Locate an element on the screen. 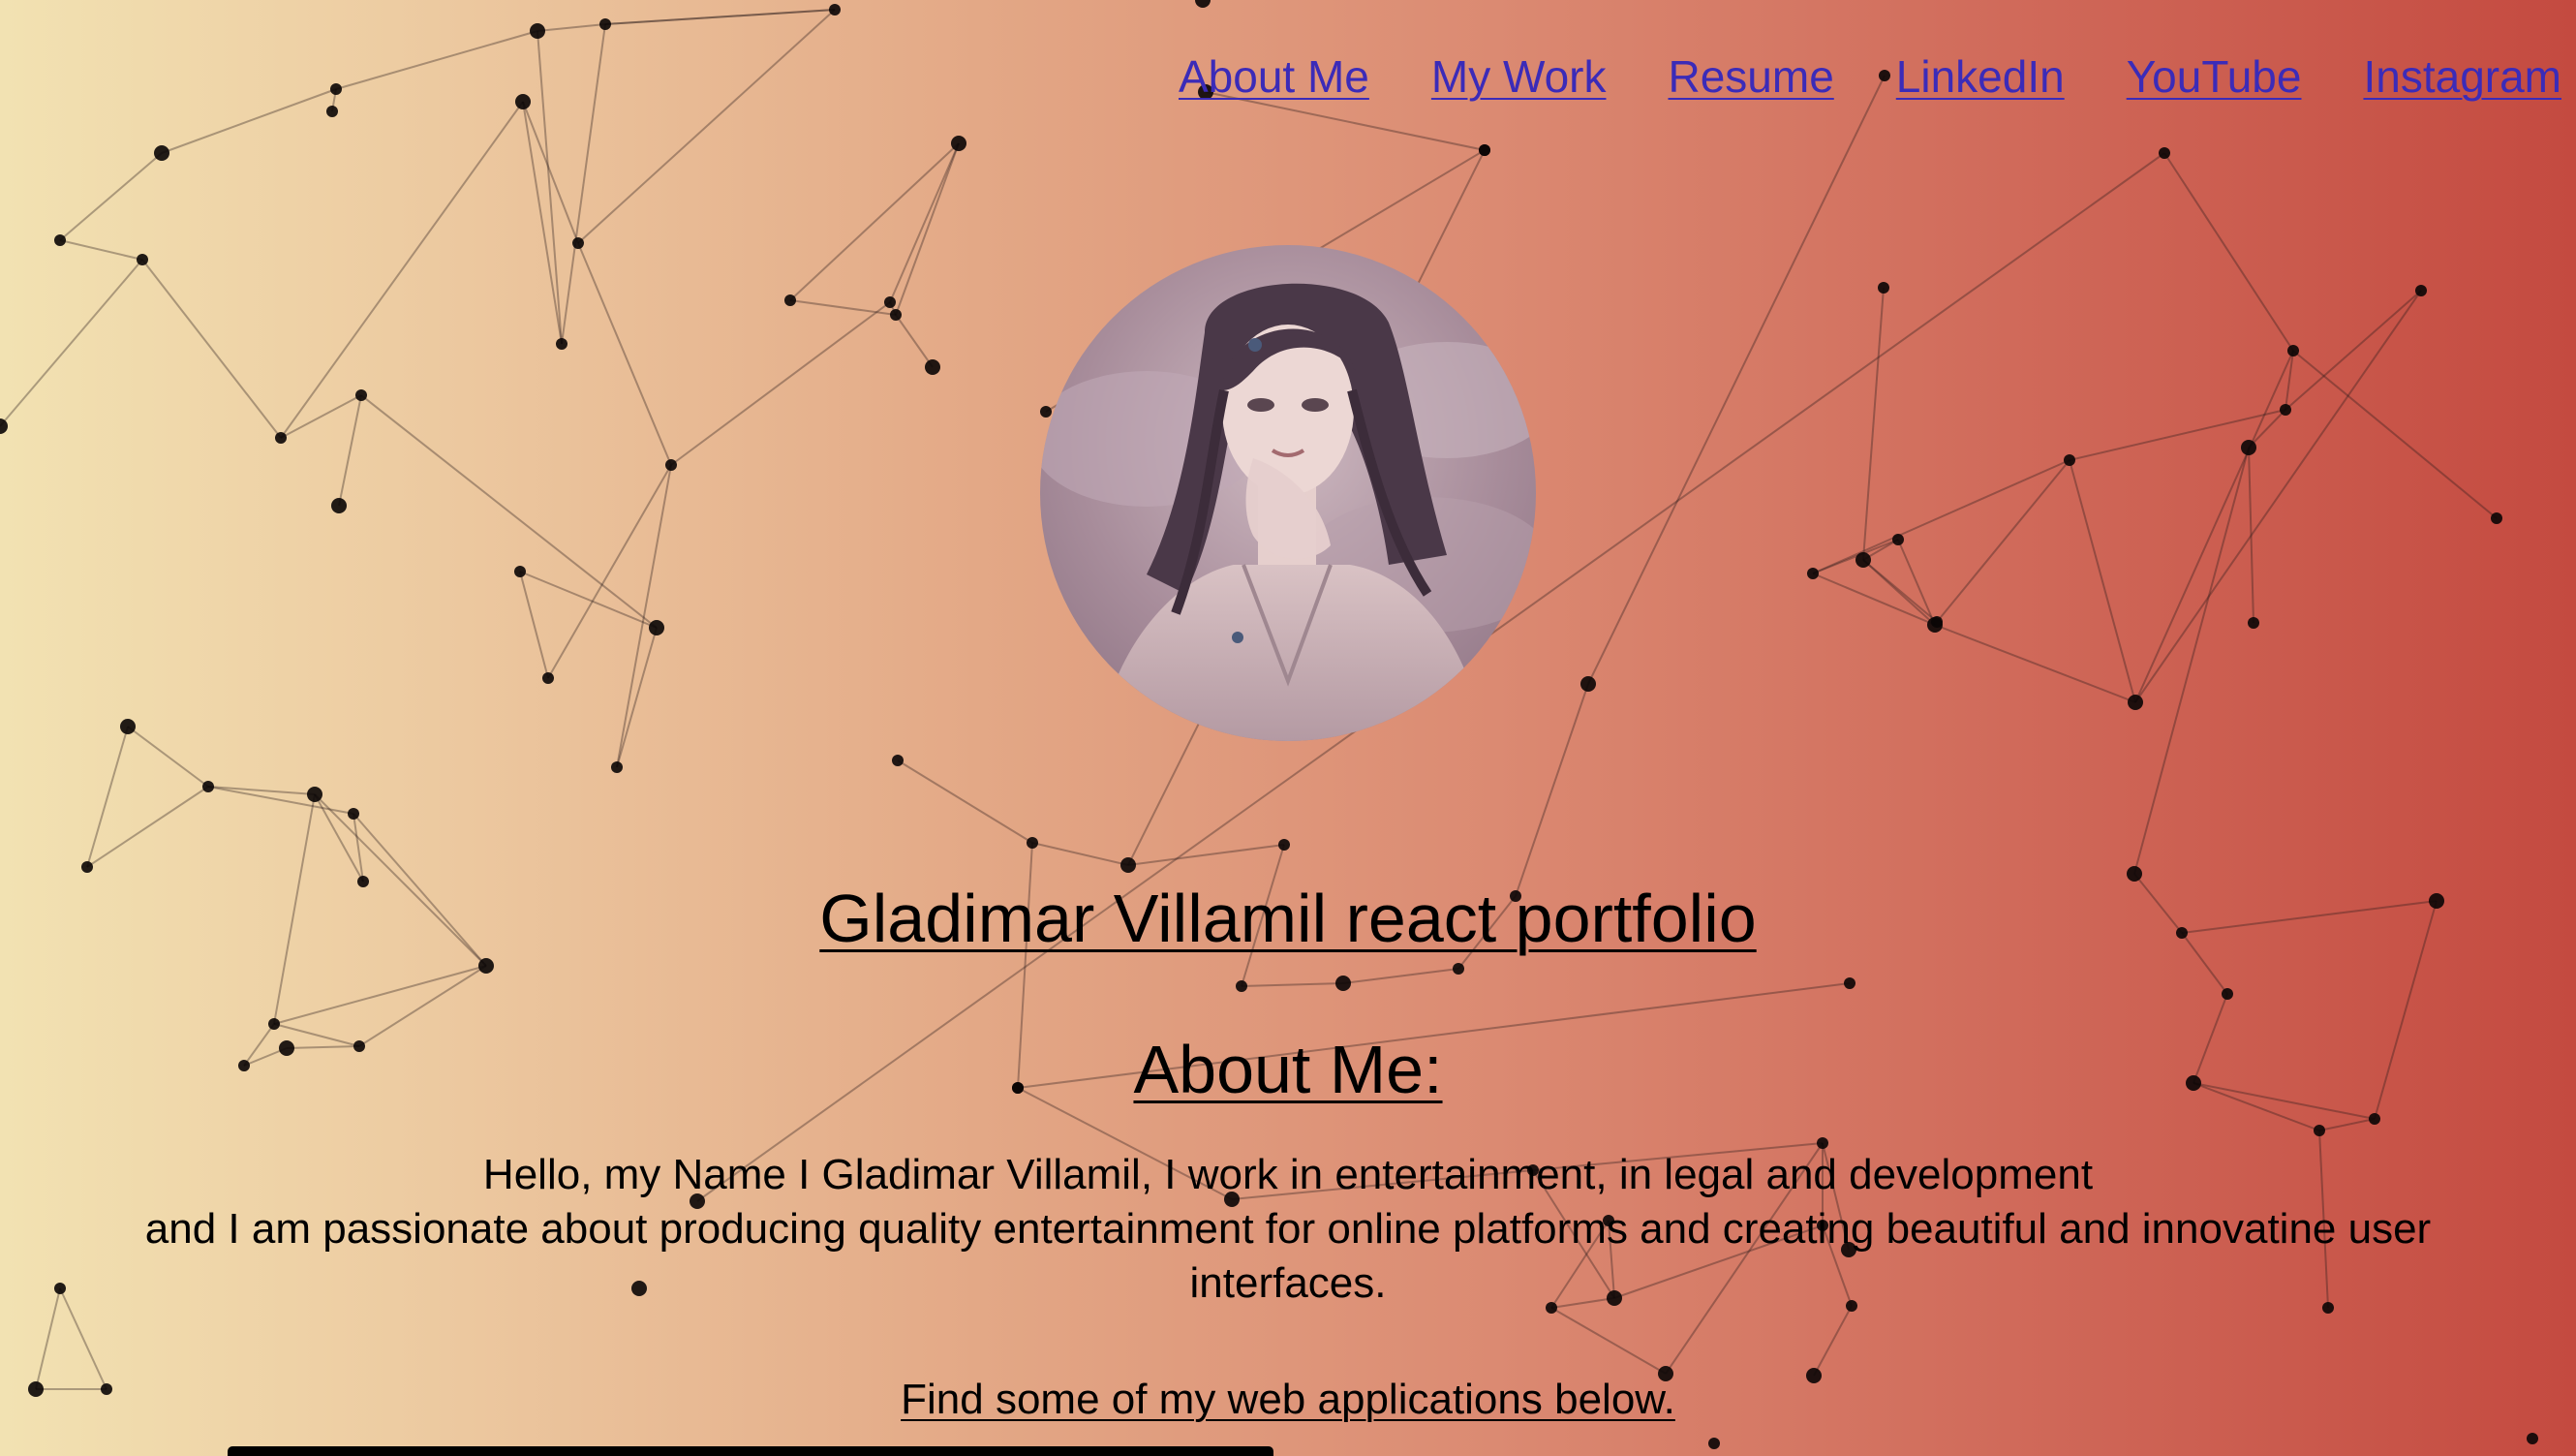 This screenshot has height=1456, width=2576. about-me-heading: About Me: is located at coordinates (1288, 1069).